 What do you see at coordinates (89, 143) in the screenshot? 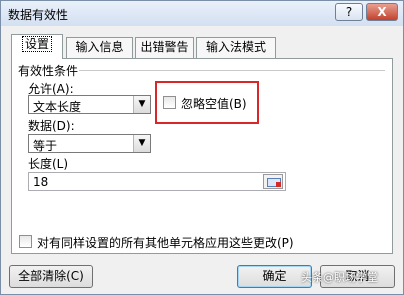
I see `data-select: 等于 ▼` at bounding box center [89, 143].